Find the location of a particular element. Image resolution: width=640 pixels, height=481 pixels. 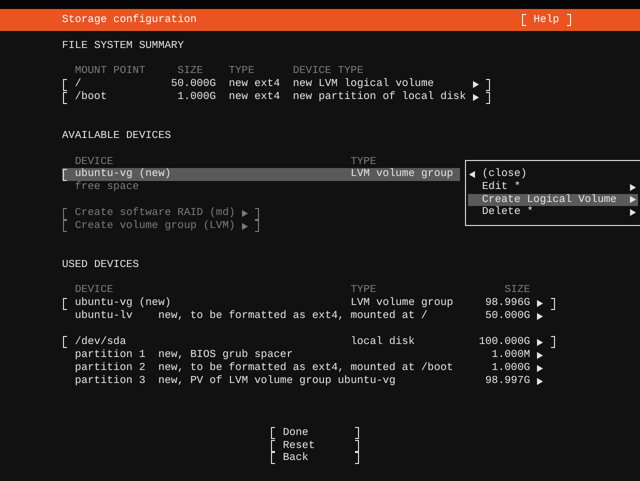

table-cell-text: partition 2 is located at coordinates (110, 368).